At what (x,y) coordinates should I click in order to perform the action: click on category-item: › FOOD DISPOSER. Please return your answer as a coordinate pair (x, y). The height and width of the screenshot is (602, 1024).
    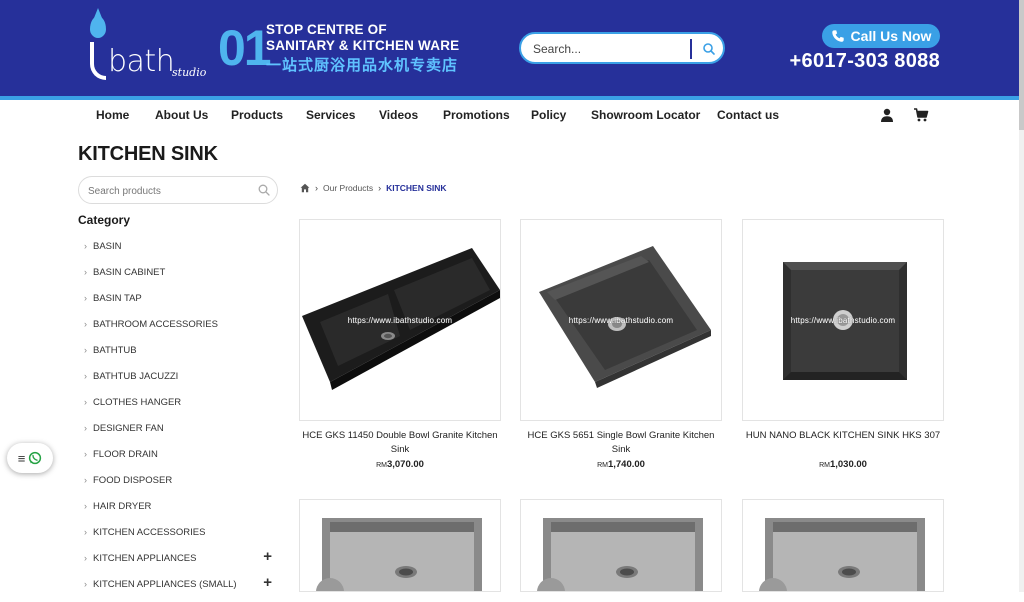
    Looking at the image, I should click on (182, 485).